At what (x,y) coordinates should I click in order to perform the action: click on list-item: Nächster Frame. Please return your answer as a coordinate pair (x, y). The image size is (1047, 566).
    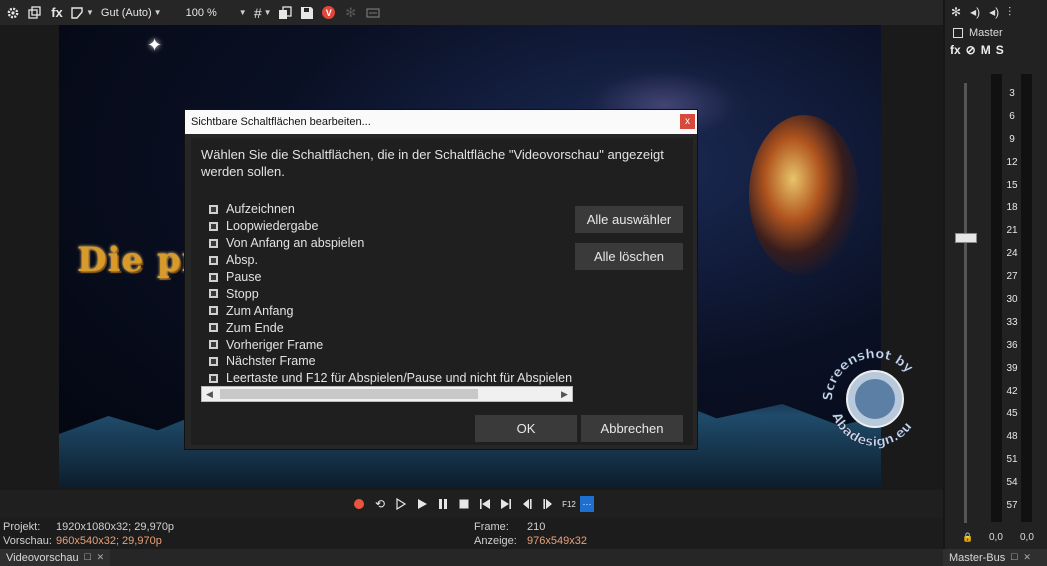
    Looking at the image, I should click on (394, 361).